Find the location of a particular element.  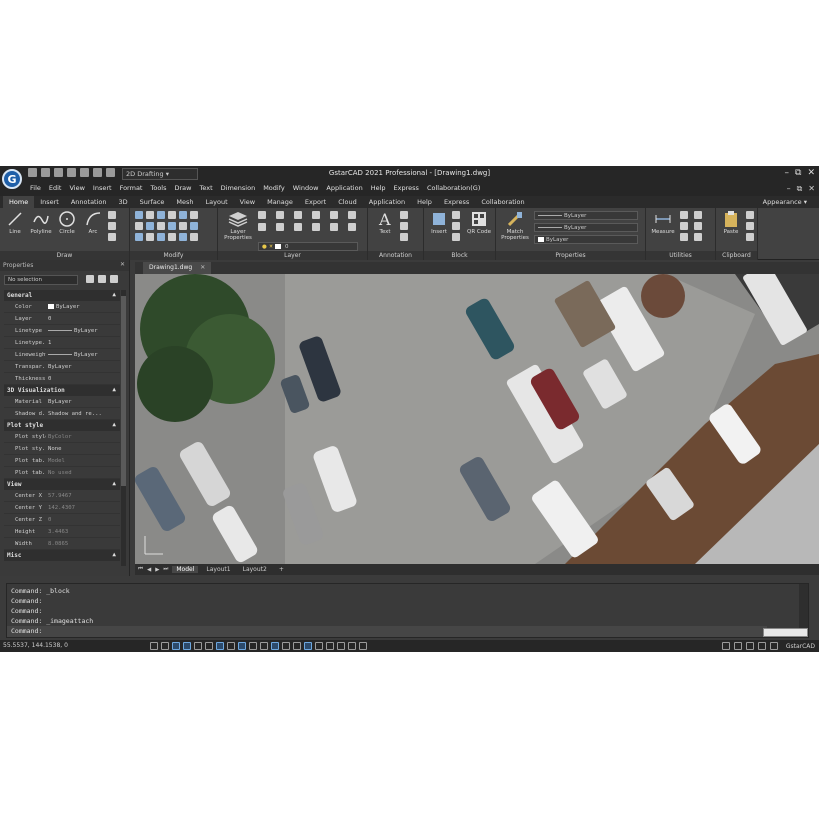

dyn-icon is located at coordinates (231, 646).